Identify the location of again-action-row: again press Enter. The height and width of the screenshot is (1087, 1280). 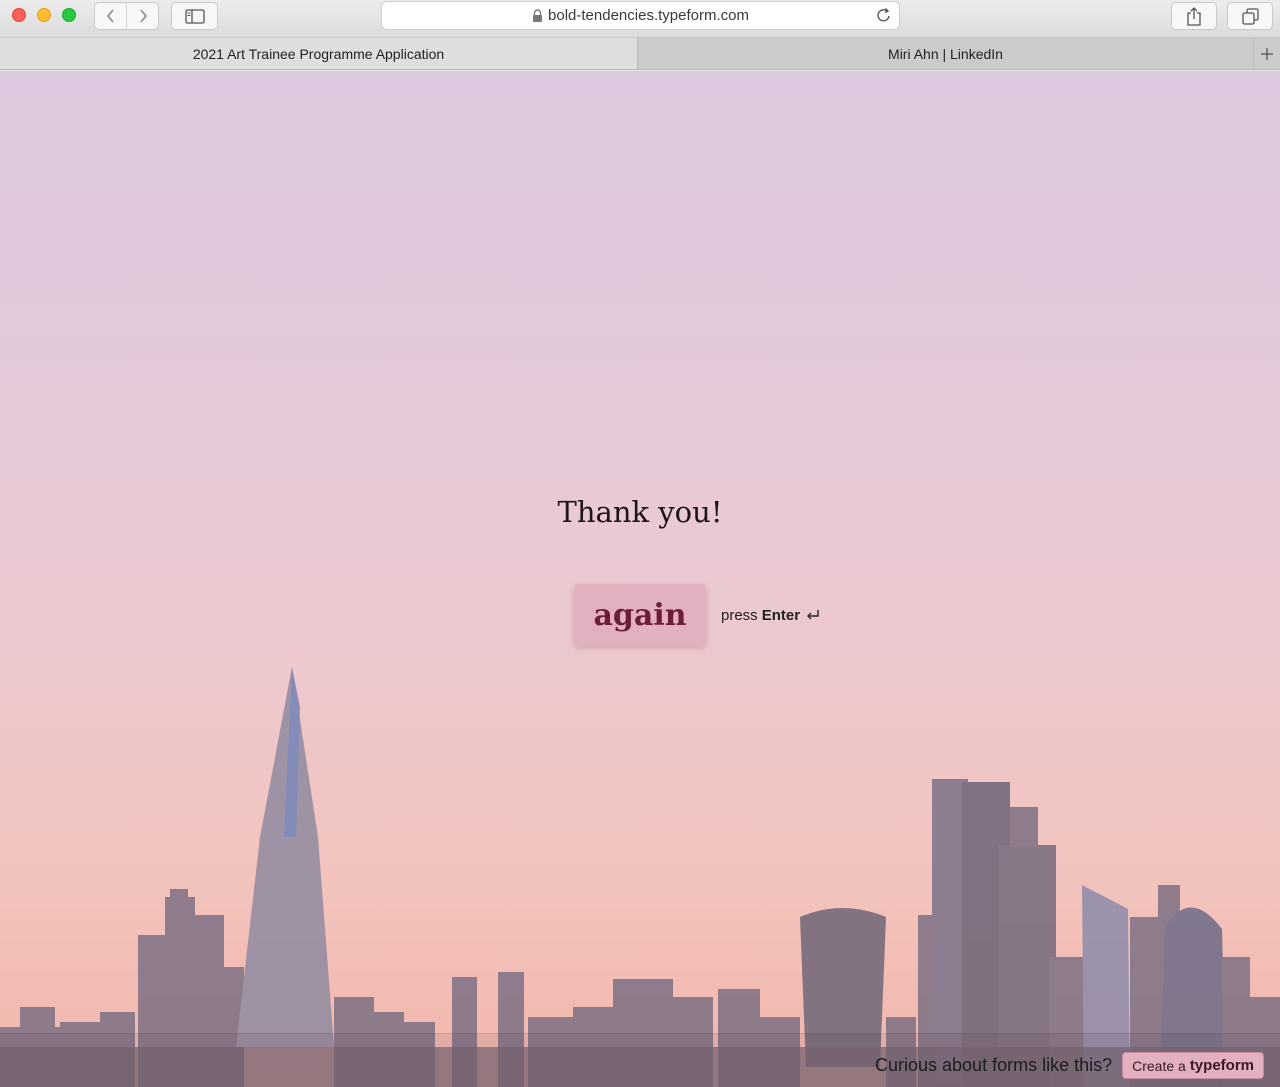
(697, 615).